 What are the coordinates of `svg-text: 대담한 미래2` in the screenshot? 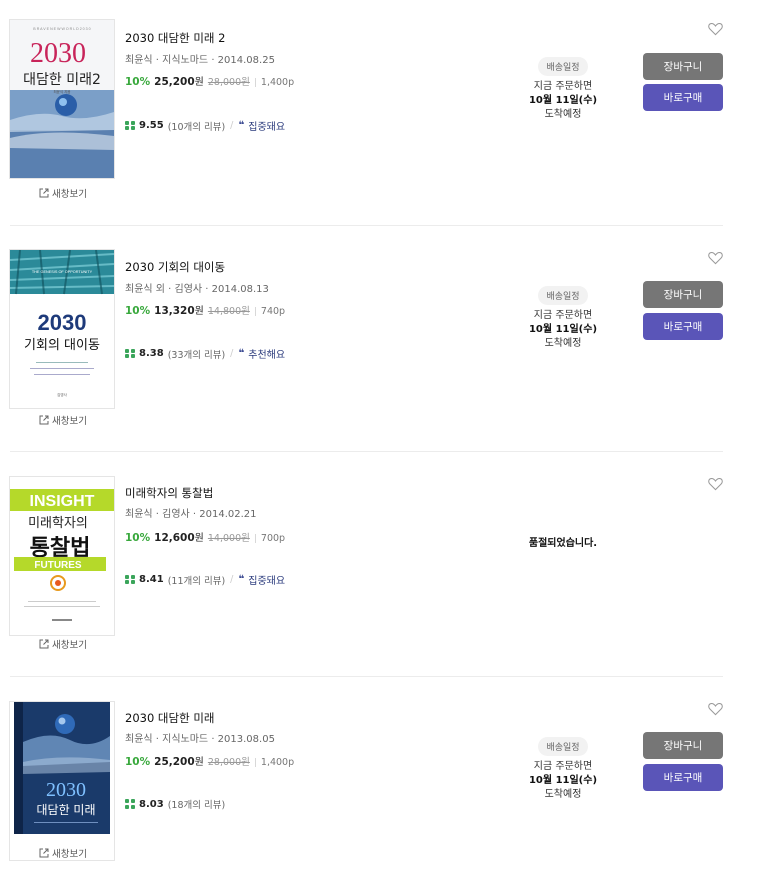 It's located at (62, 80).